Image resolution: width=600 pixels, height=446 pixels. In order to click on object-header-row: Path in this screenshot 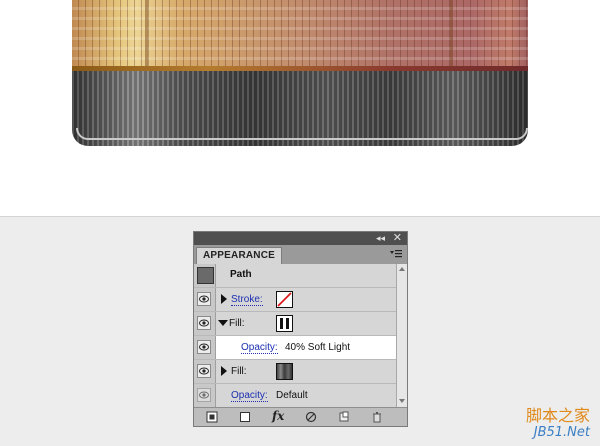, I will do `click(295, 276)`.